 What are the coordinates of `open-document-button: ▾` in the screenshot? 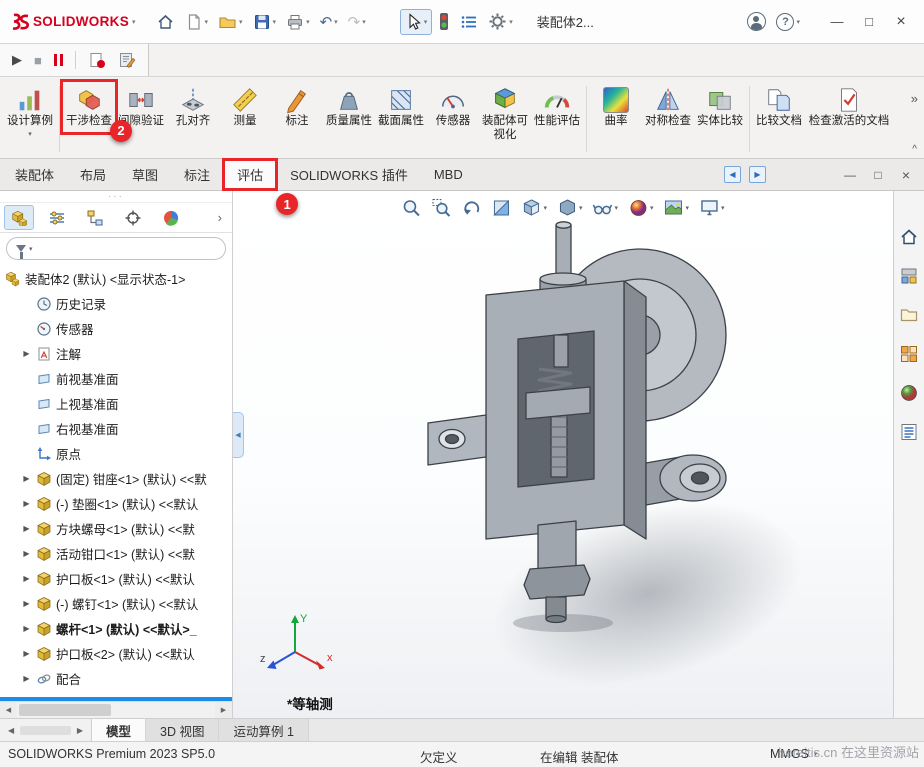 It's located at (230, 22).